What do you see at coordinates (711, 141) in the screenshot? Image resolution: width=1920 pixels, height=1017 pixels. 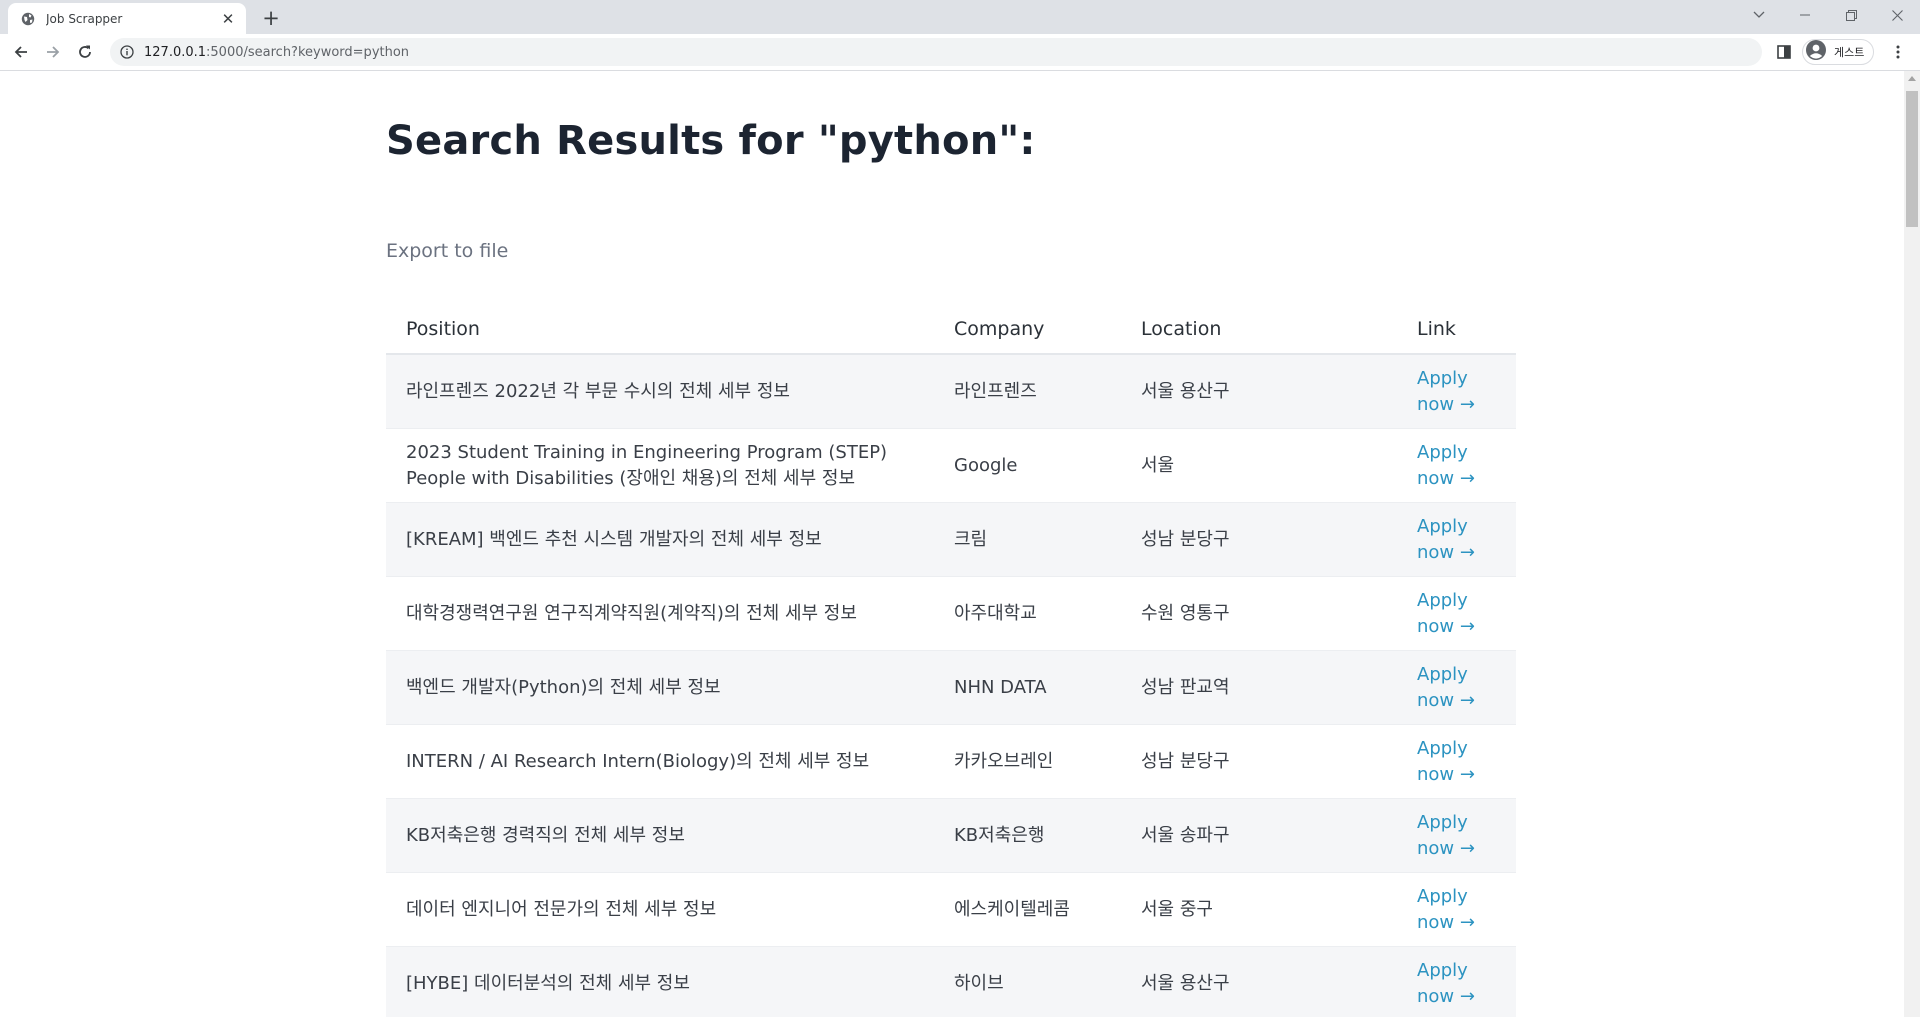 I see `page-title: Search Results for "python":` at bounding box center [711, 141].